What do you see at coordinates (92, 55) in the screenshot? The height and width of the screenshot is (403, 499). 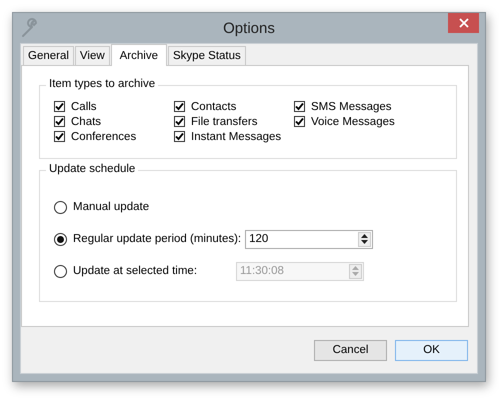 I see `tab: View` at bounding box center [92, 55].